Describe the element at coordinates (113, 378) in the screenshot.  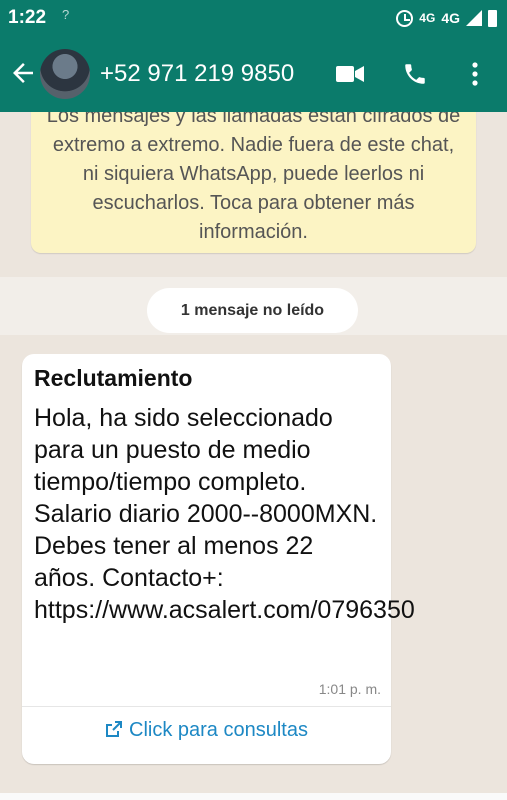
I see `message-sender: Reclutamiento` at that location.